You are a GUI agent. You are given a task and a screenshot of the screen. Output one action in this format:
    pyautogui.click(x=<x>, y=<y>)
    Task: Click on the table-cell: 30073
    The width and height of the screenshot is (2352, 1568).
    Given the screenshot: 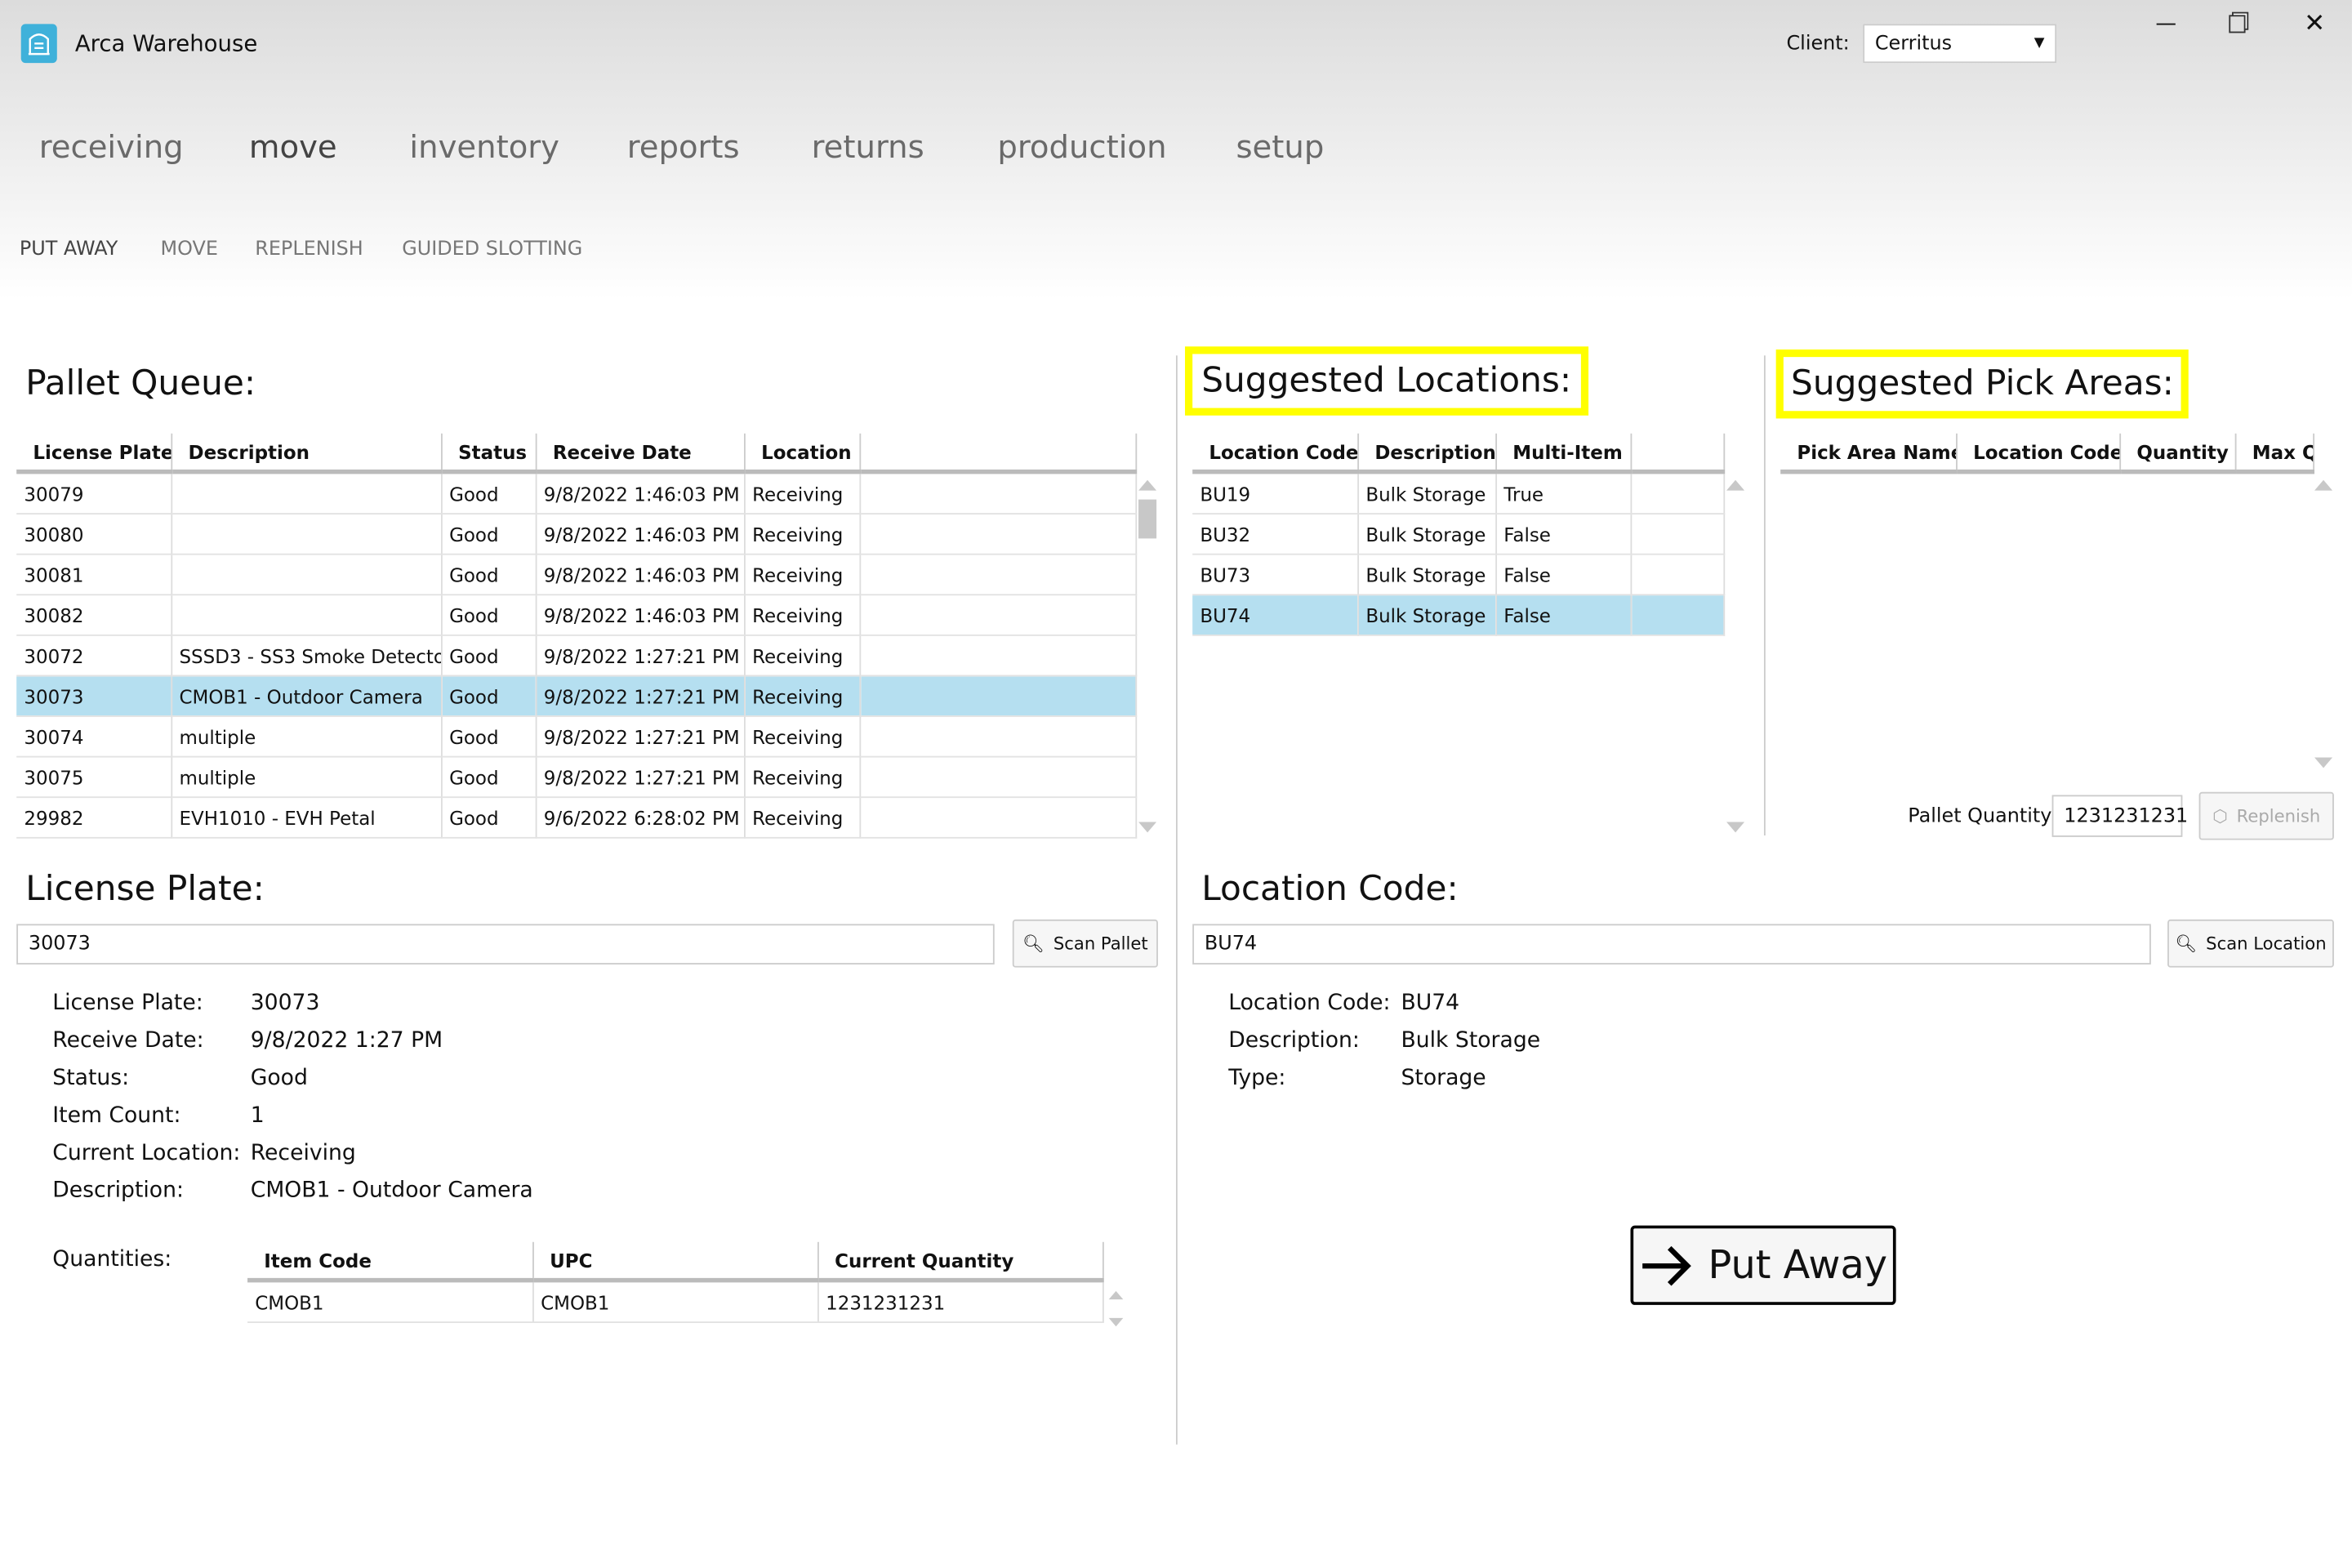 What is the action you would take?
    pyautogui.click(x=94, y=696)
    